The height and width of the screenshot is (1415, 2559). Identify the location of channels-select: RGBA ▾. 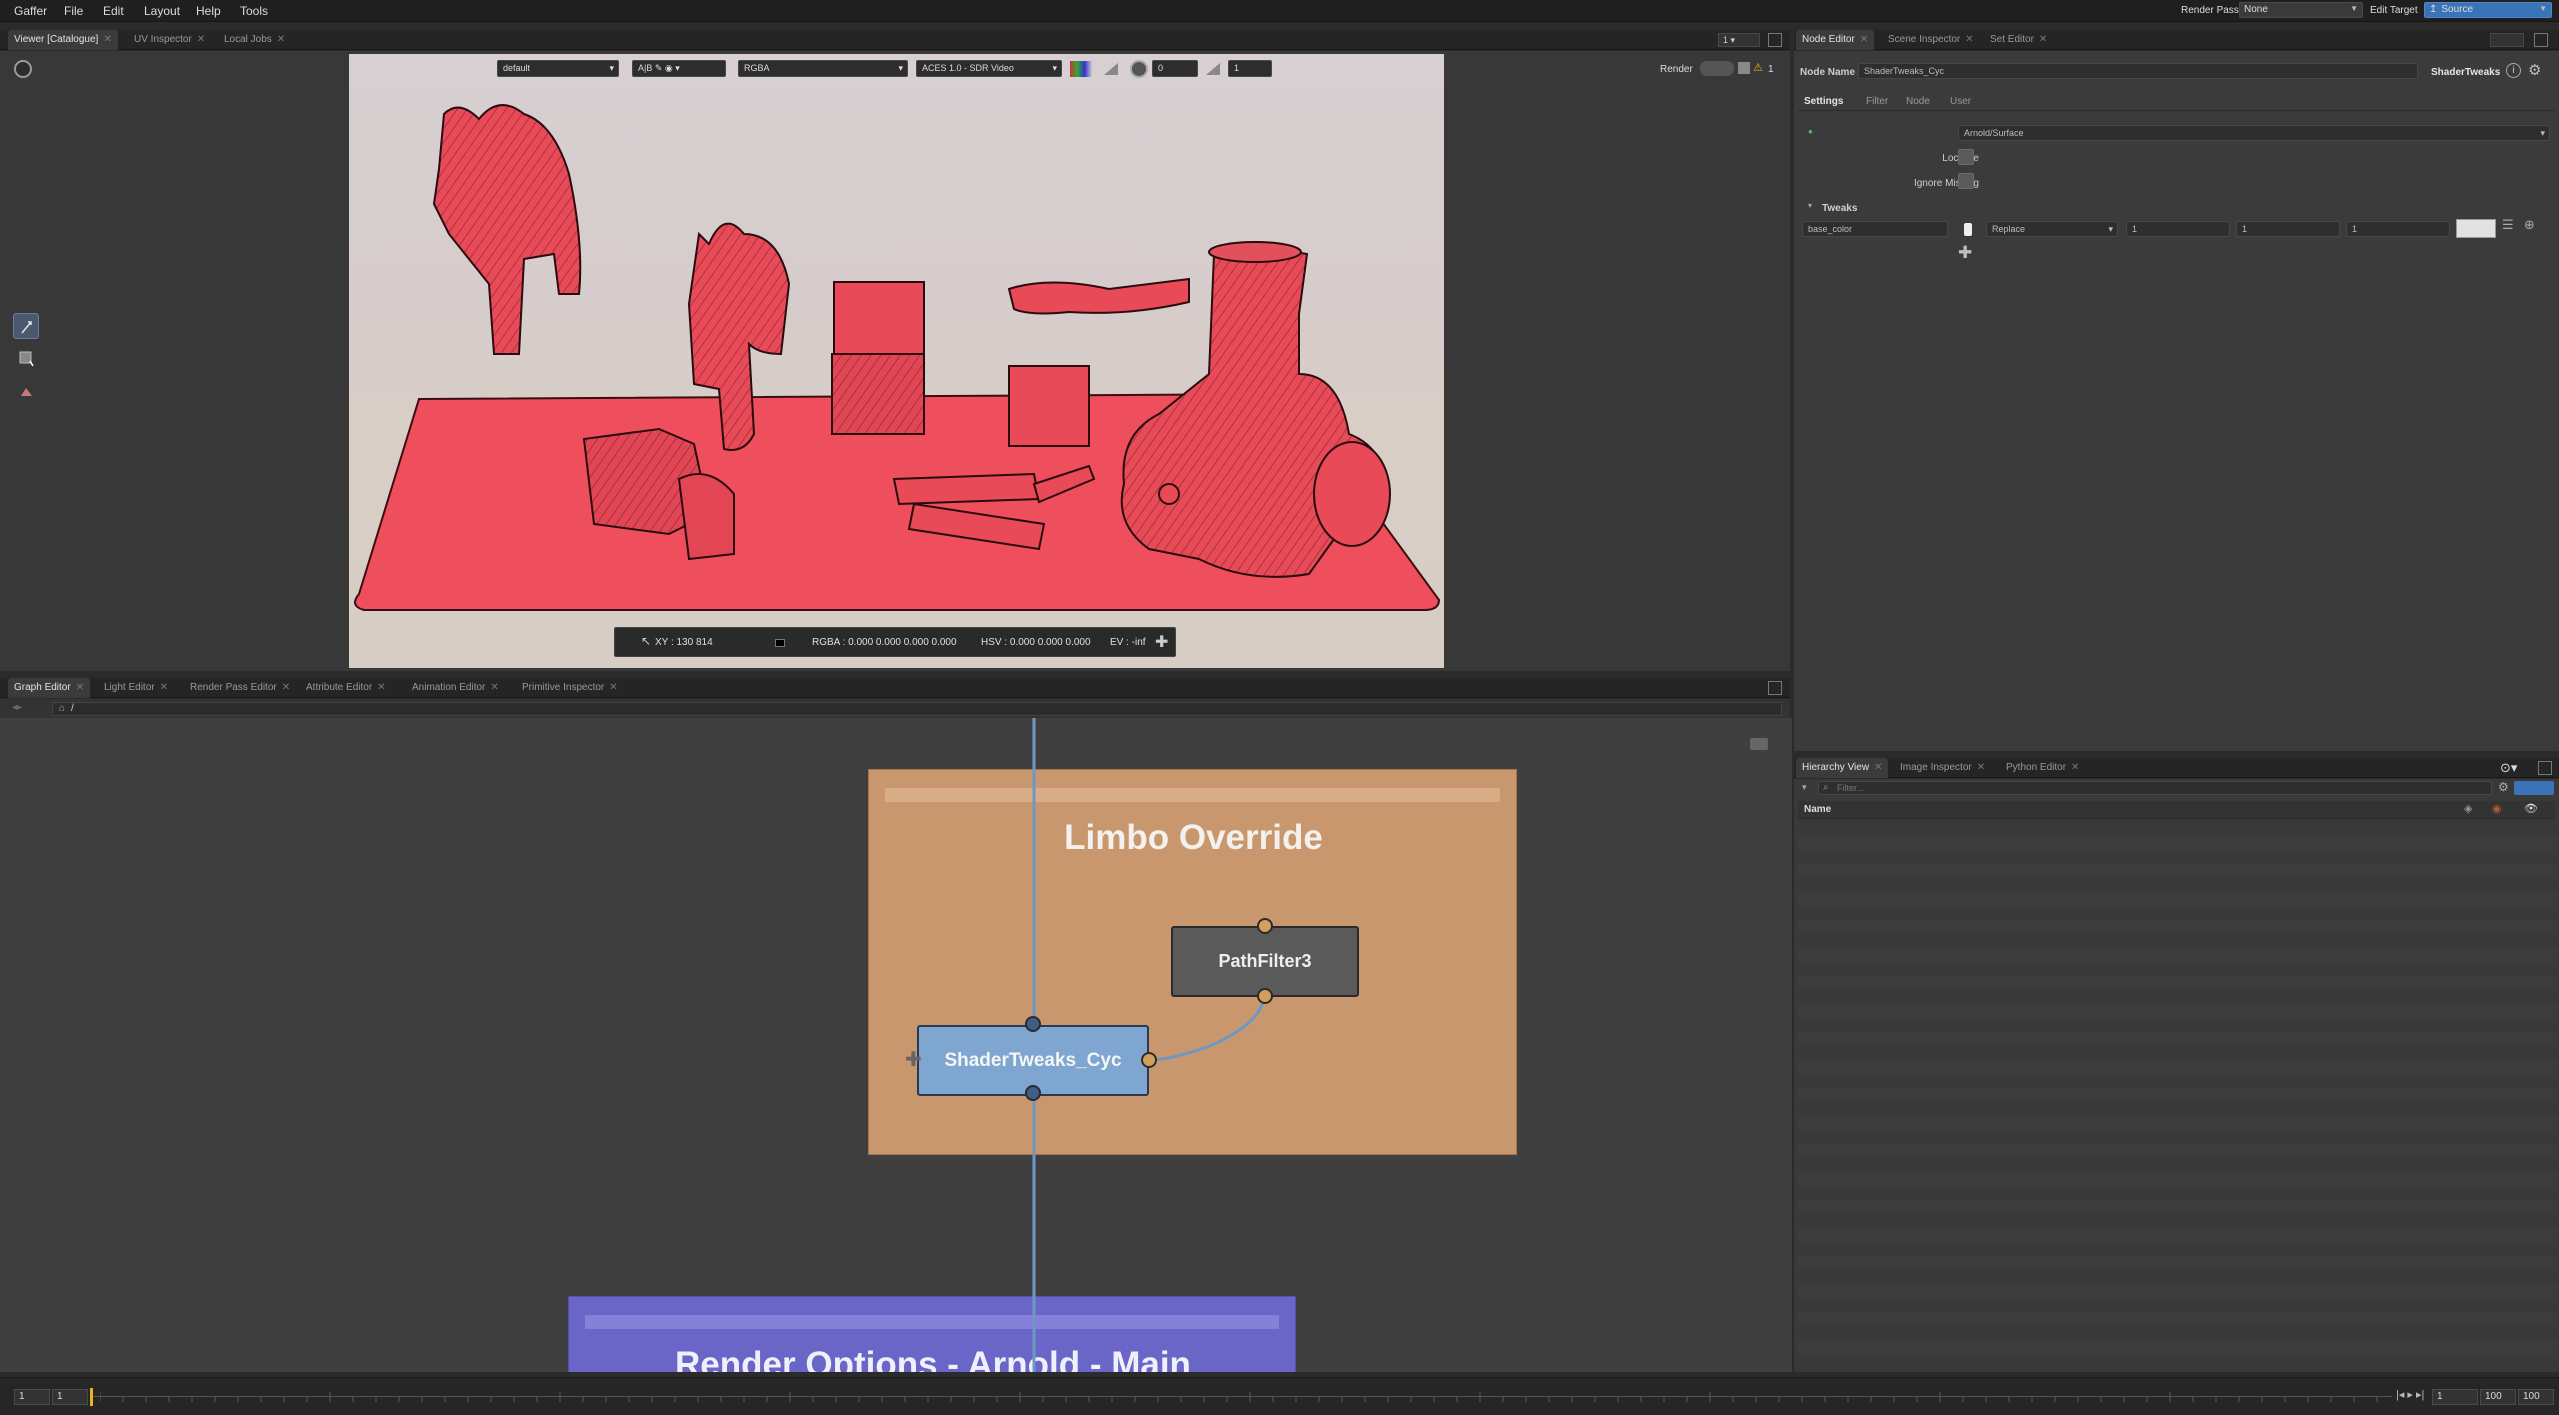
(823, 68).